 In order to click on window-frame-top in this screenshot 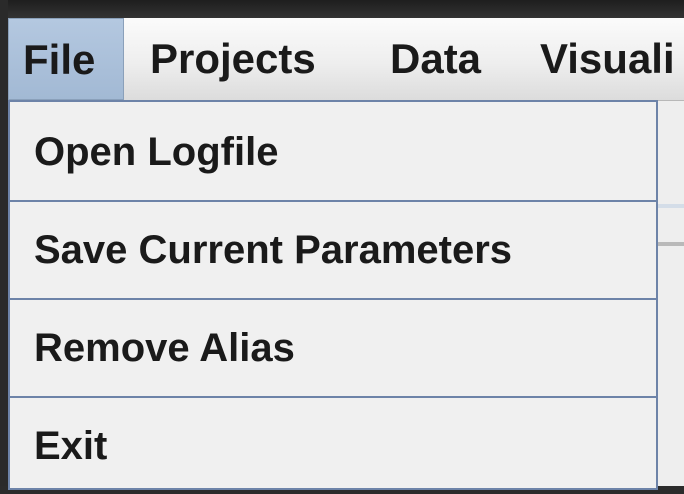, I will do `click(342, 9)`.